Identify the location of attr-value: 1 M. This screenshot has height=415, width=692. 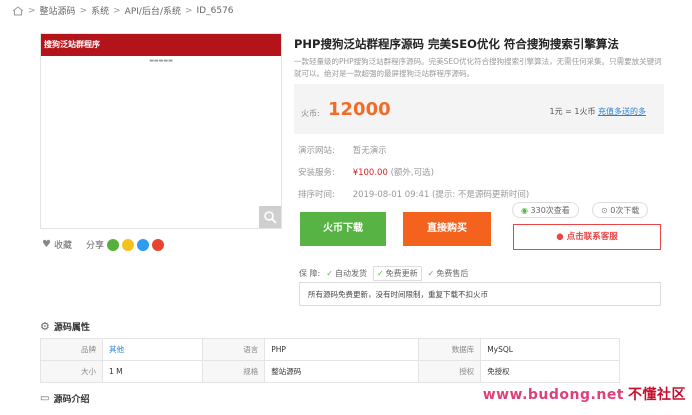
(152, 371).